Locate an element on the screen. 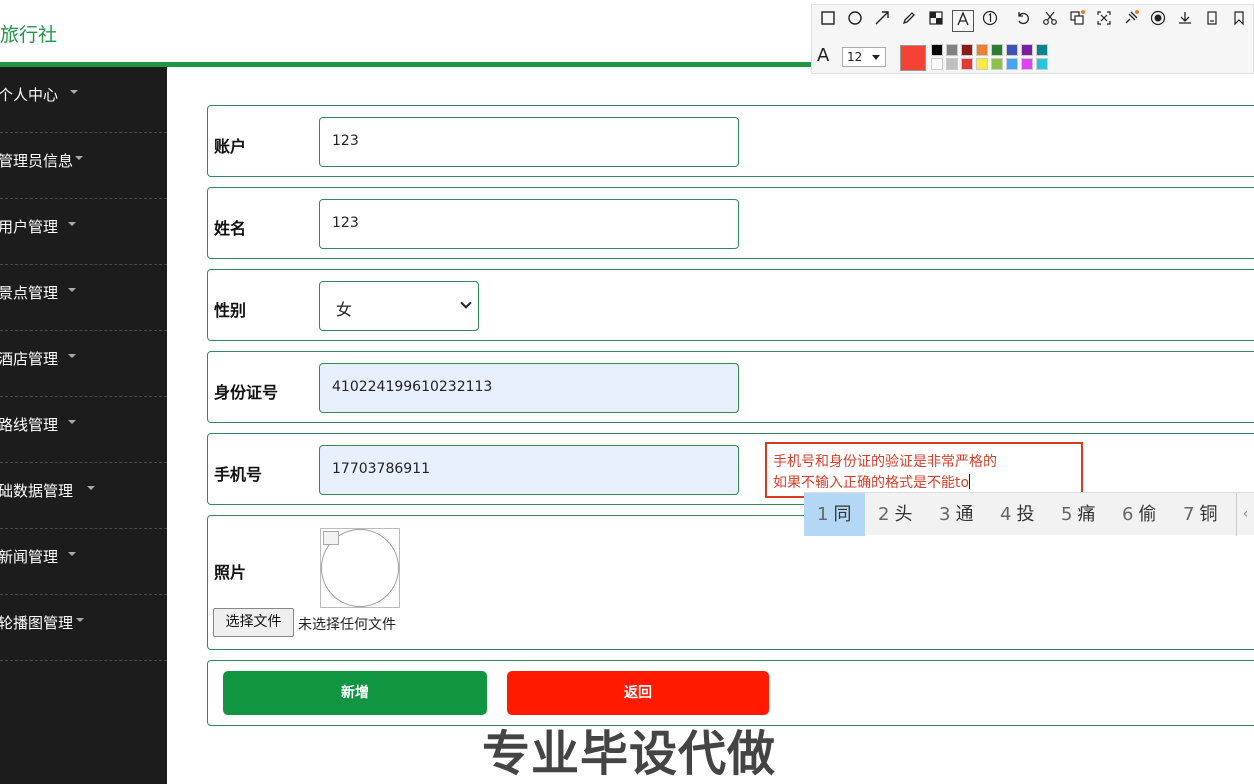 This screenshot has width=1254, height=784. gender-label: 性别 is located at coordinates (230, 310).